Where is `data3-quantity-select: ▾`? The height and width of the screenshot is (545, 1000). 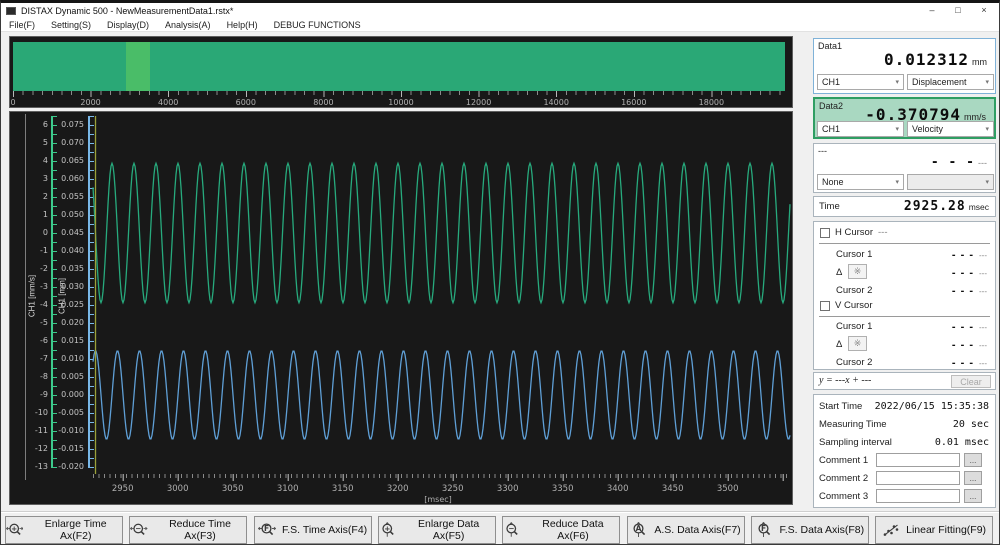
data3-quantity-select: ▾ is located at coordinates (950, 182).